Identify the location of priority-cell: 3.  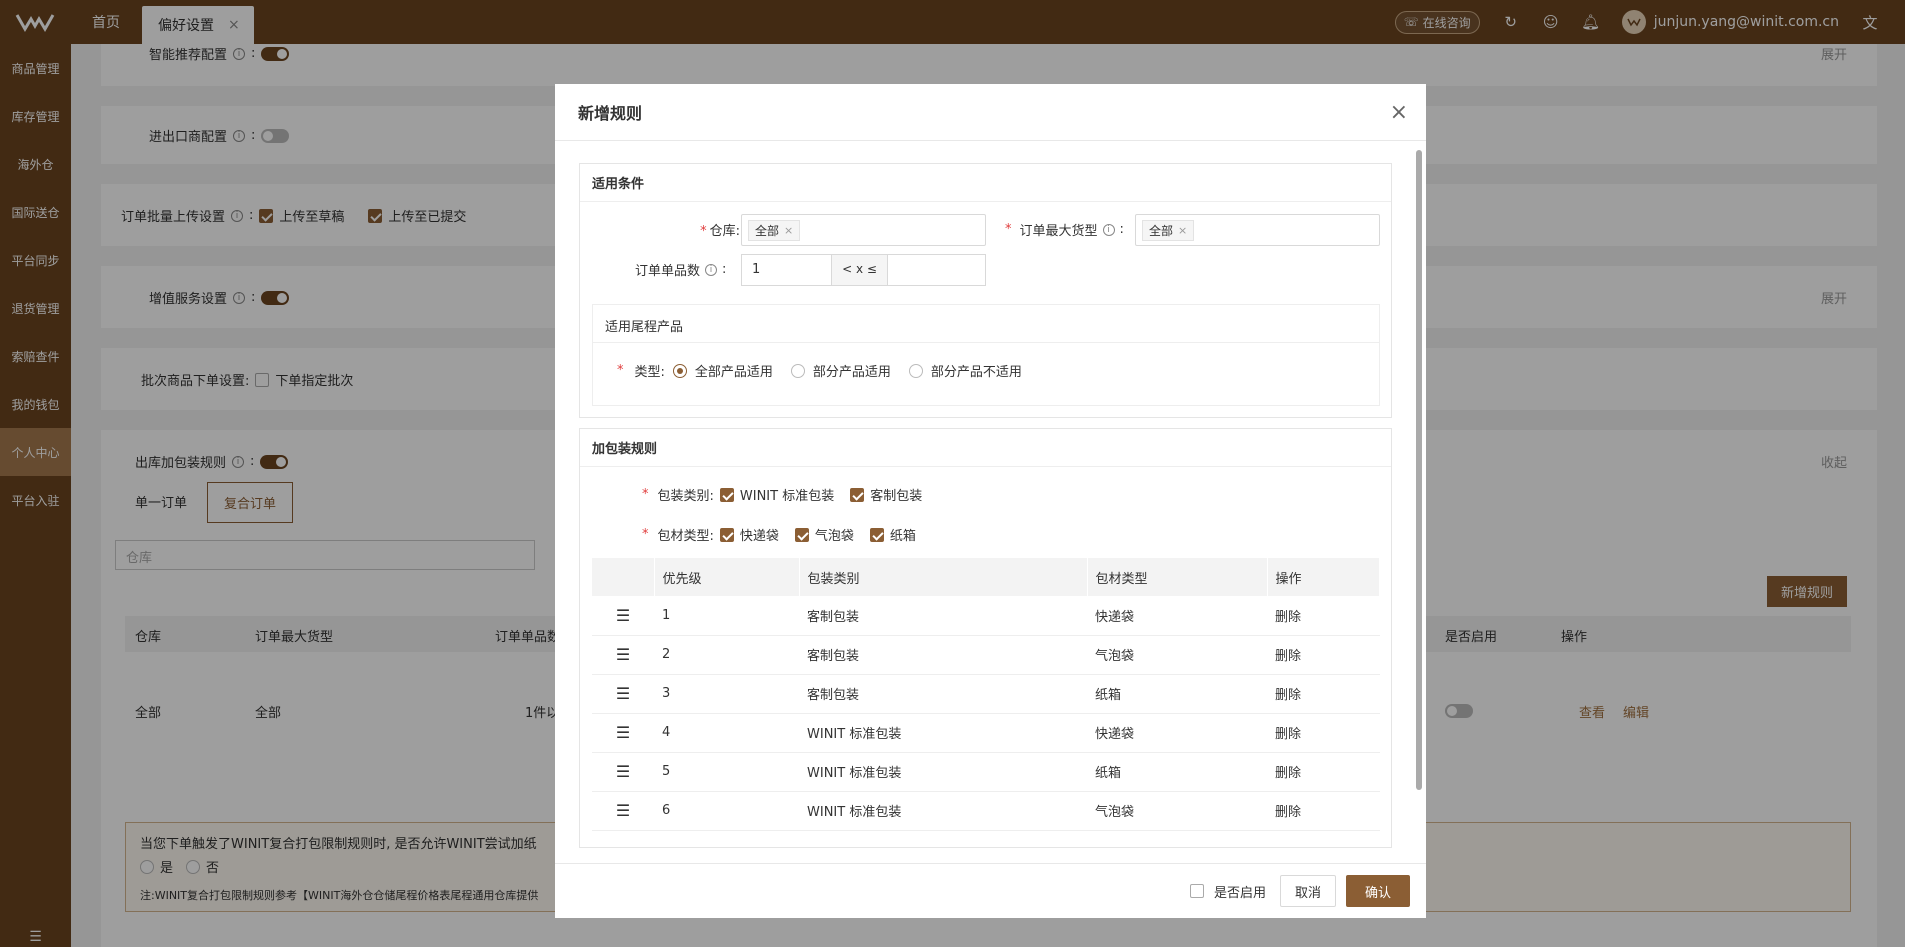
(726, 694).